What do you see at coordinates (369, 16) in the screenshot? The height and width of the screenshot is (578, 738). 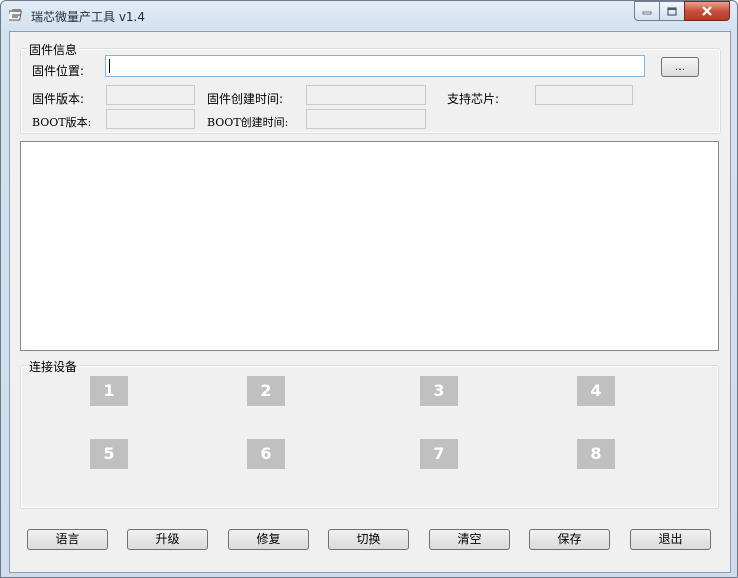 I see `title-bar: 瑞芯微量产工具 v1.4` at bounding box center [369, 16].